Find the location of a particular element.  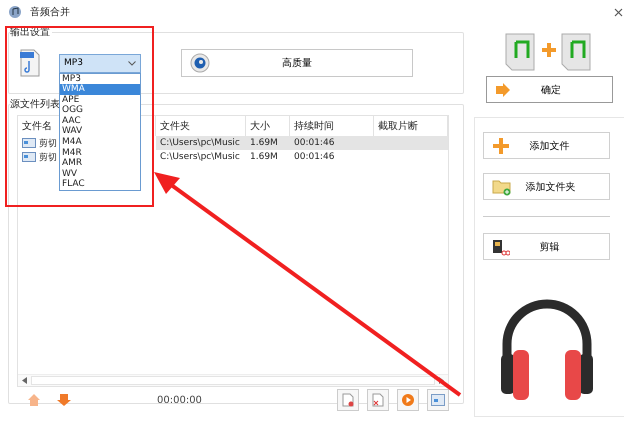

audio-file-icon is located at coordinates (30, 63).